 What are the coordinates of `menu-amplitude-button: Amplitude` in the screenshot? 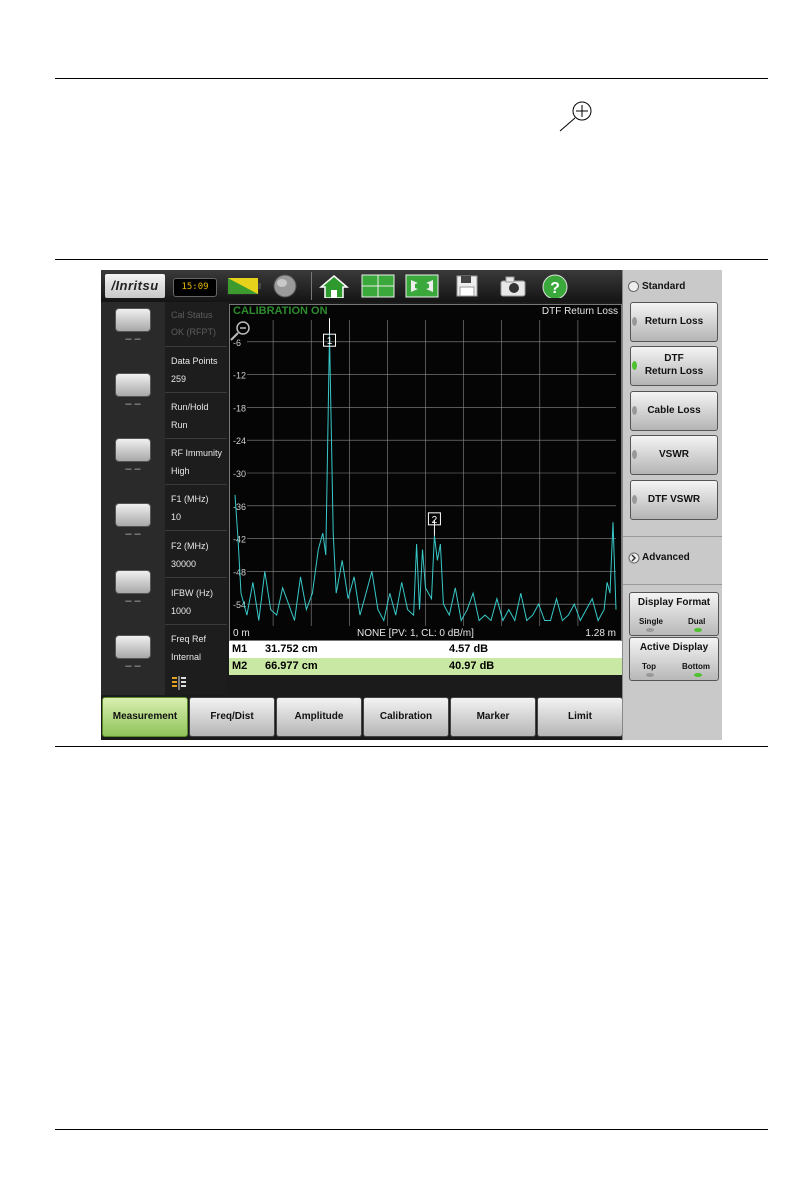 It's located at (319, 717).